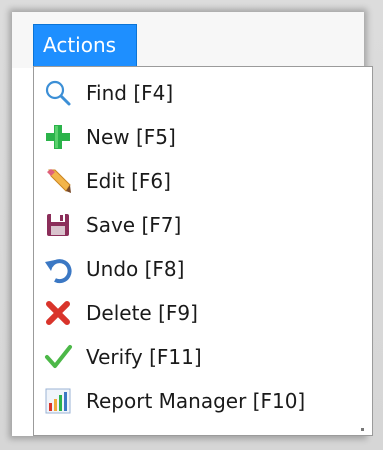 The height and width of the screenshot is (450, 383). What do you see at coordinates (130, 93) in the screenshot?
I see `menu-item-label: Find [F4]` at bounding box center [130, 93].